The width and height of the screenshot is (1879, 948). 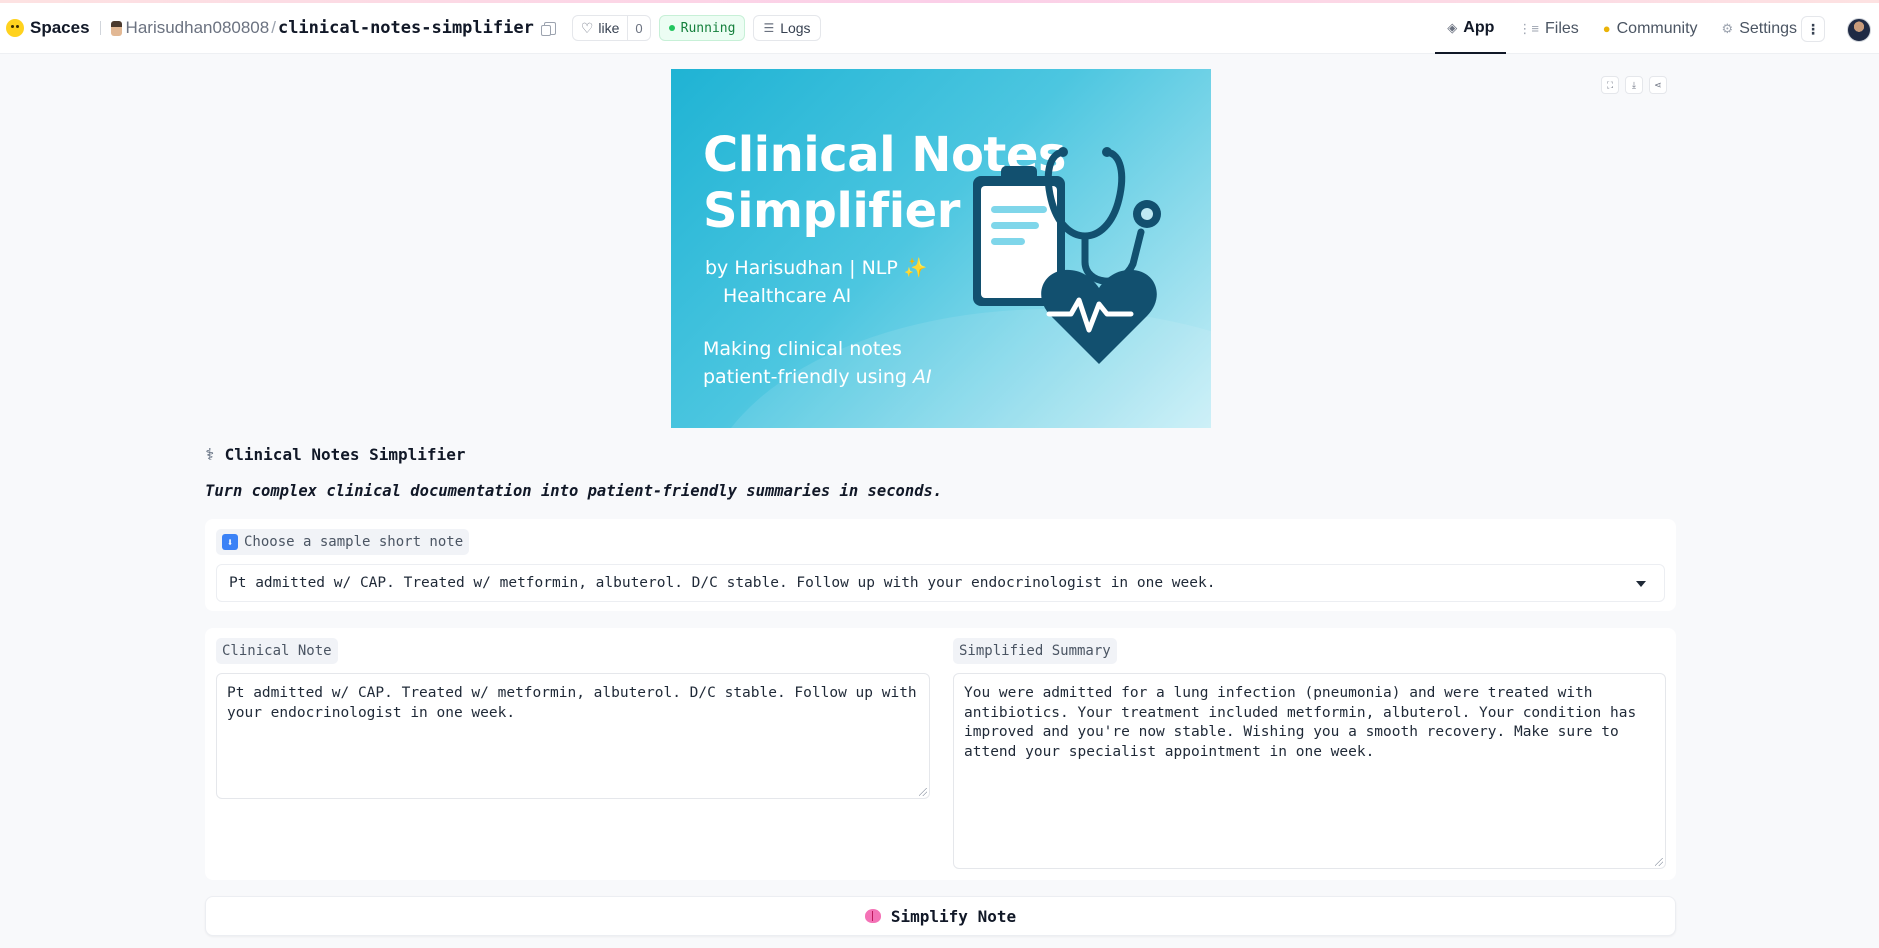 What do you see at coordinates (406, 28) in the screenshot?
I see `repo-name: clinical-notes-simplifier` at bounding box center [406, 28].